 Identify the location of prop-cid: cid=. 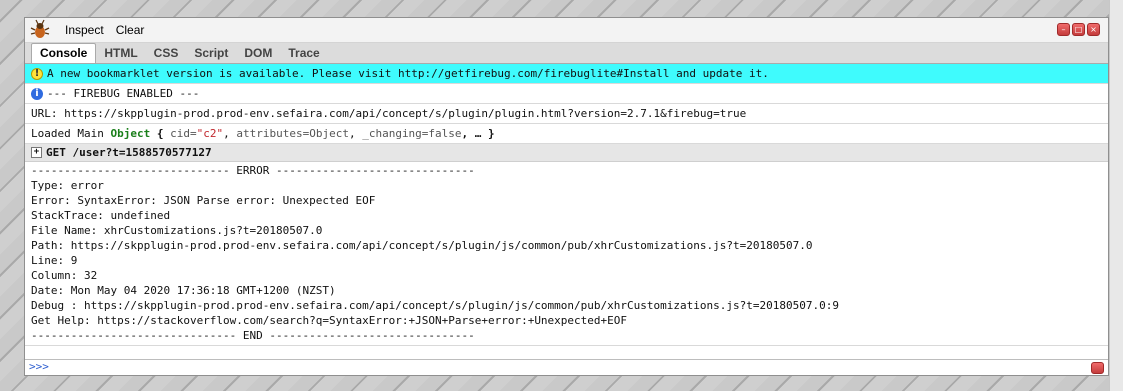
(183, 133).